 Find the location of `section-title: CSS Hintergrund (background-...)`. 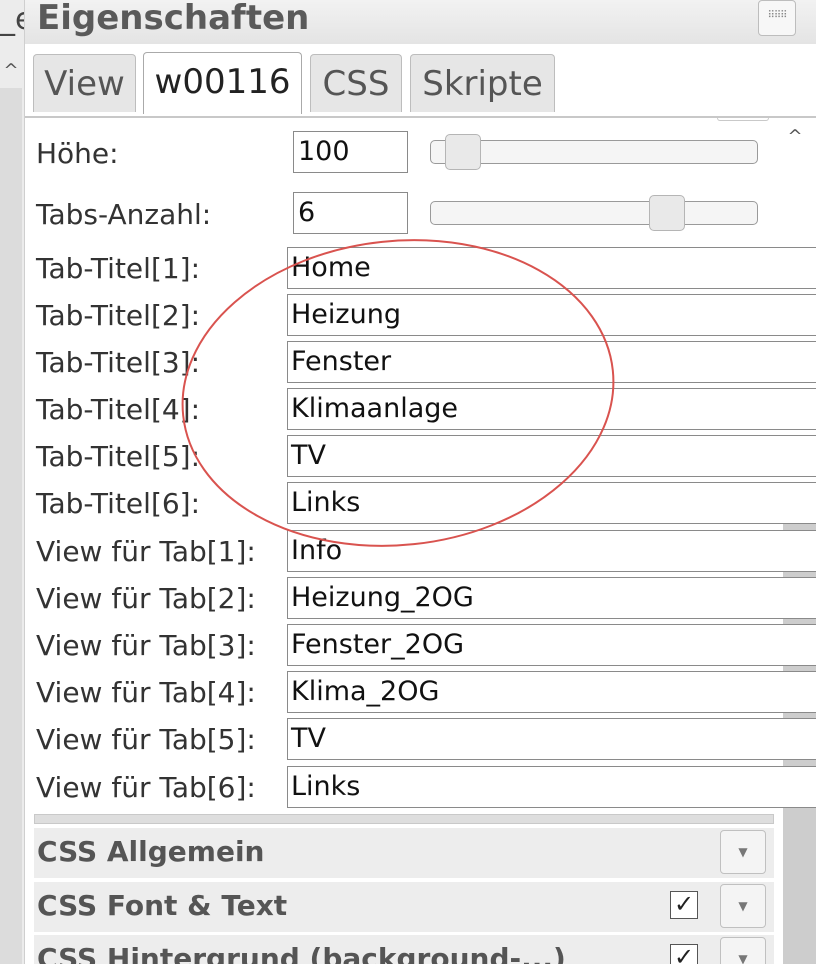

section-title: CSS Hintergrund (background-...) is located at coordinates (301, 953).